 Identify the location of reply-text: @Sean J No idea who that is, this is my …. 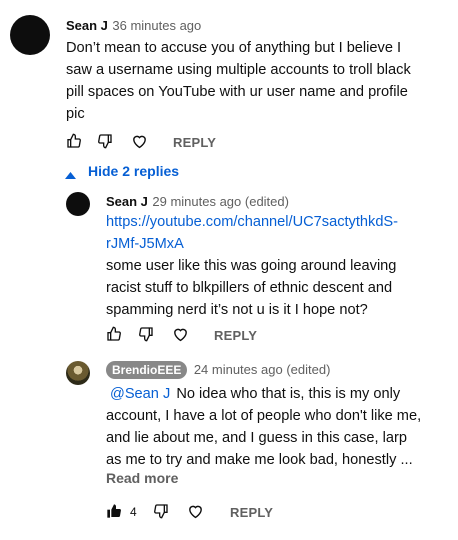
(264, 427).